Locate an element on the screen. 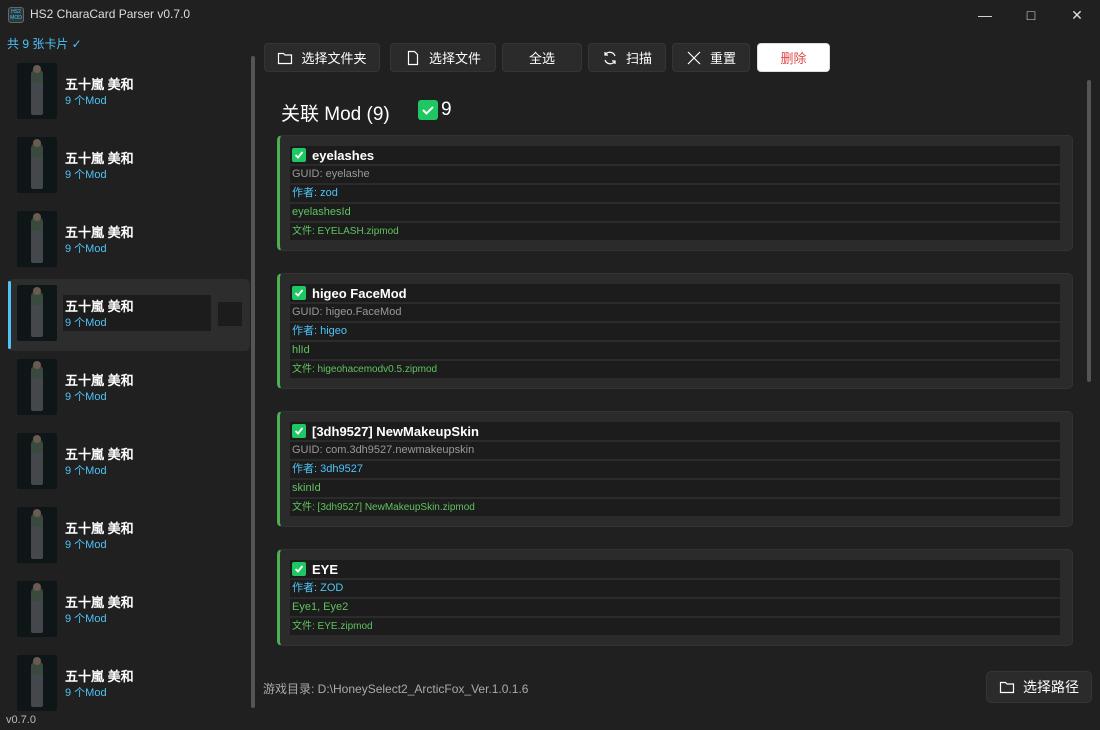 The width and height of the screenshot is (1100, 730). reset-button: 重置 is located at coordinates (711, 57).